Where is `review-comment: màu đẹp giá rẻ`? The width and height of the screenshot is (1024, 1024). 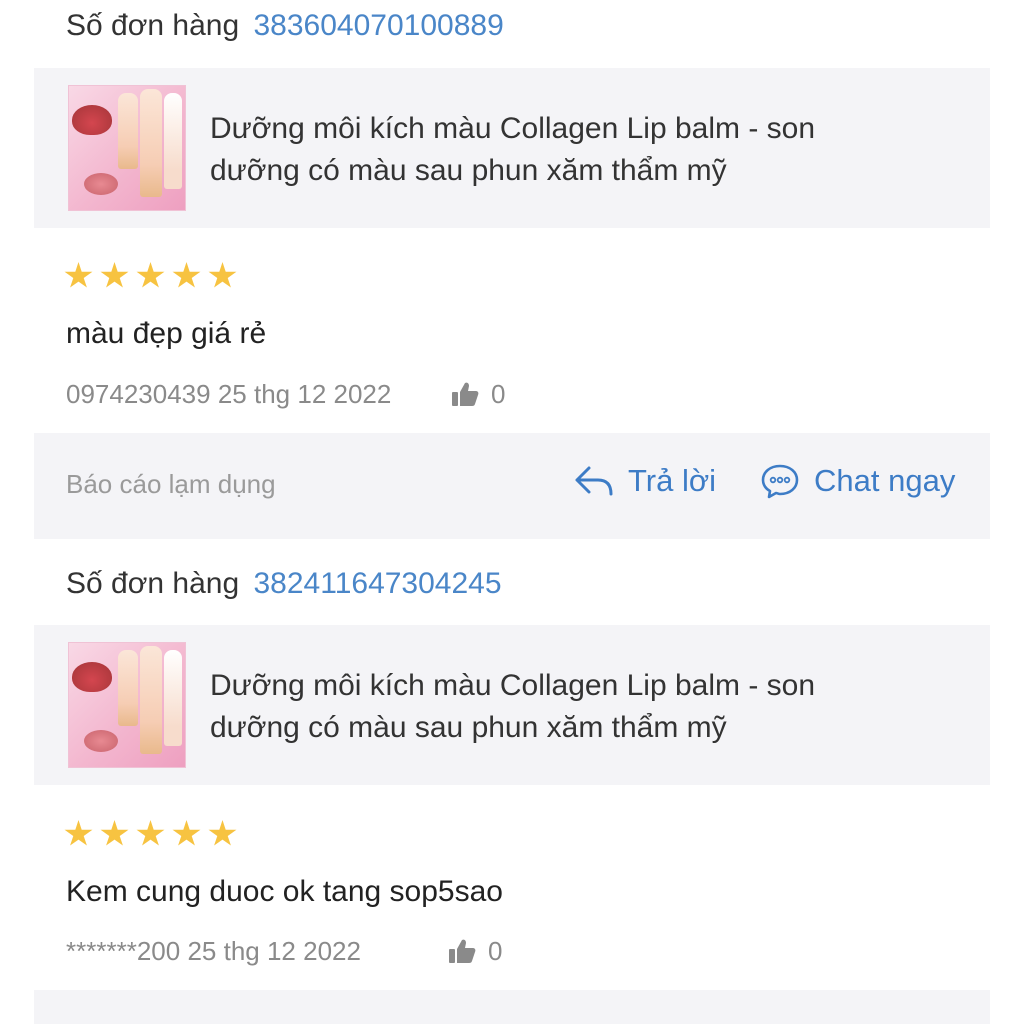
review-comment: màu đẹp giá rẻ is located at coordinates (166, 333).